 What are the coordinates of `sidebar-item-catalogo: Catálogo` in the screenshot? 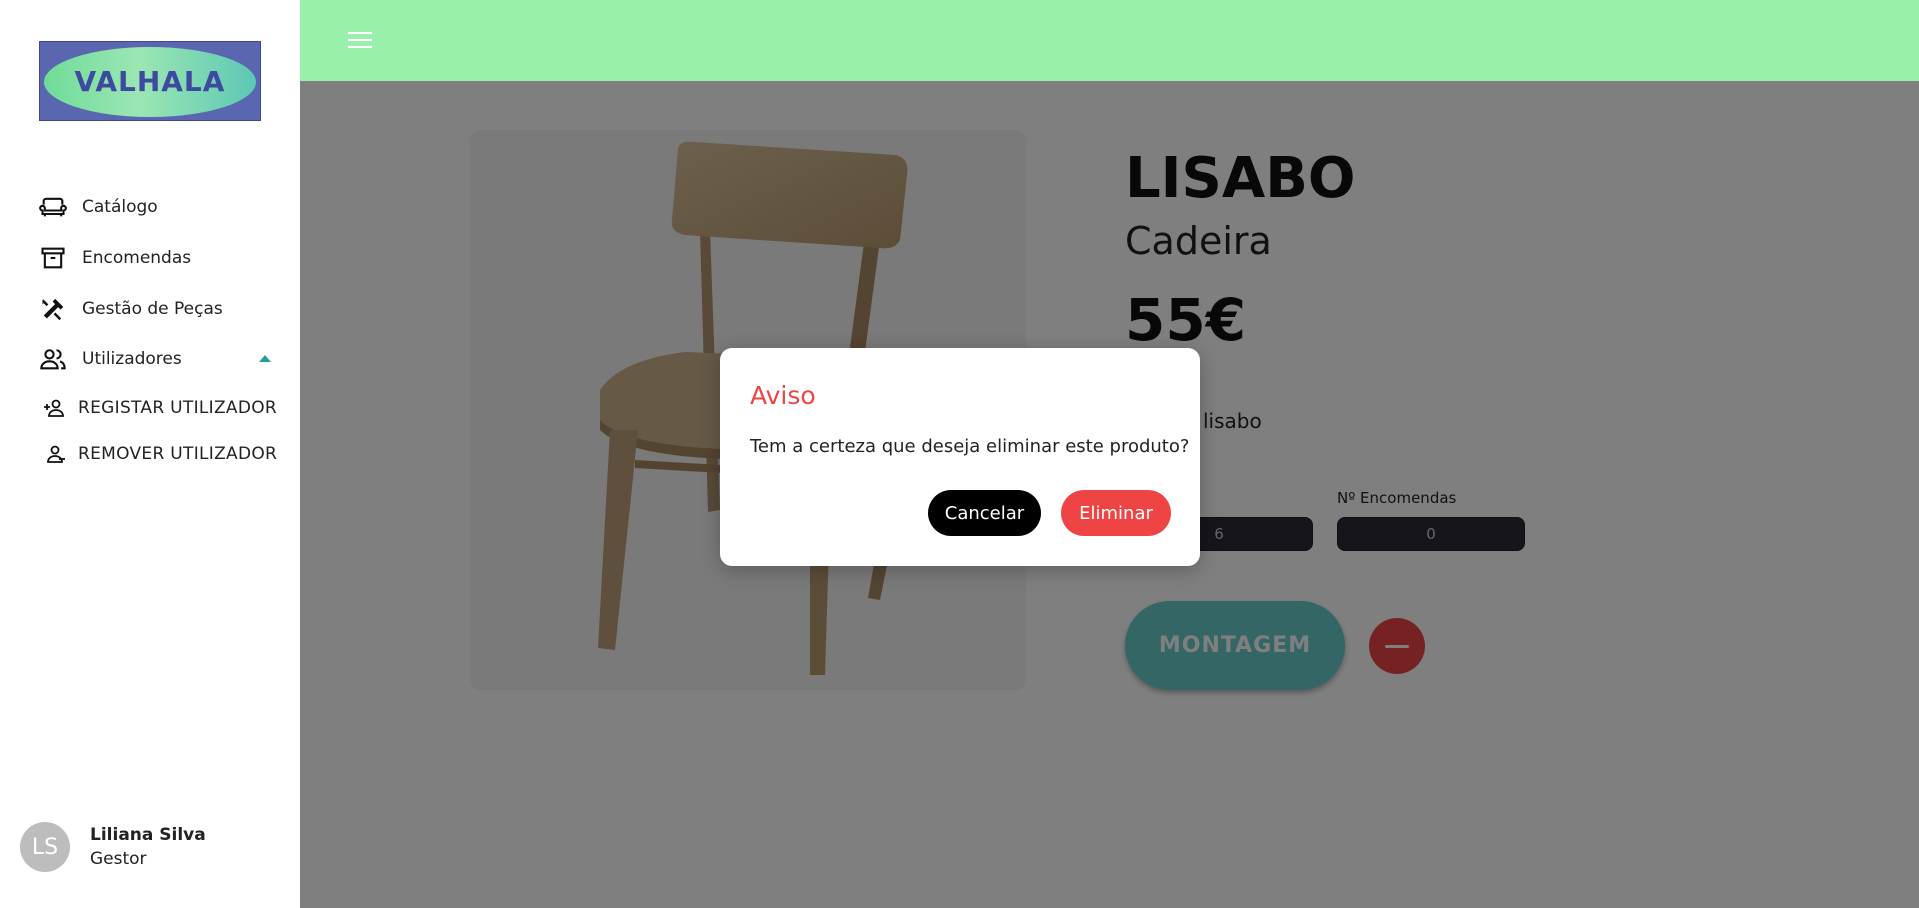 It's located at (98, 207).